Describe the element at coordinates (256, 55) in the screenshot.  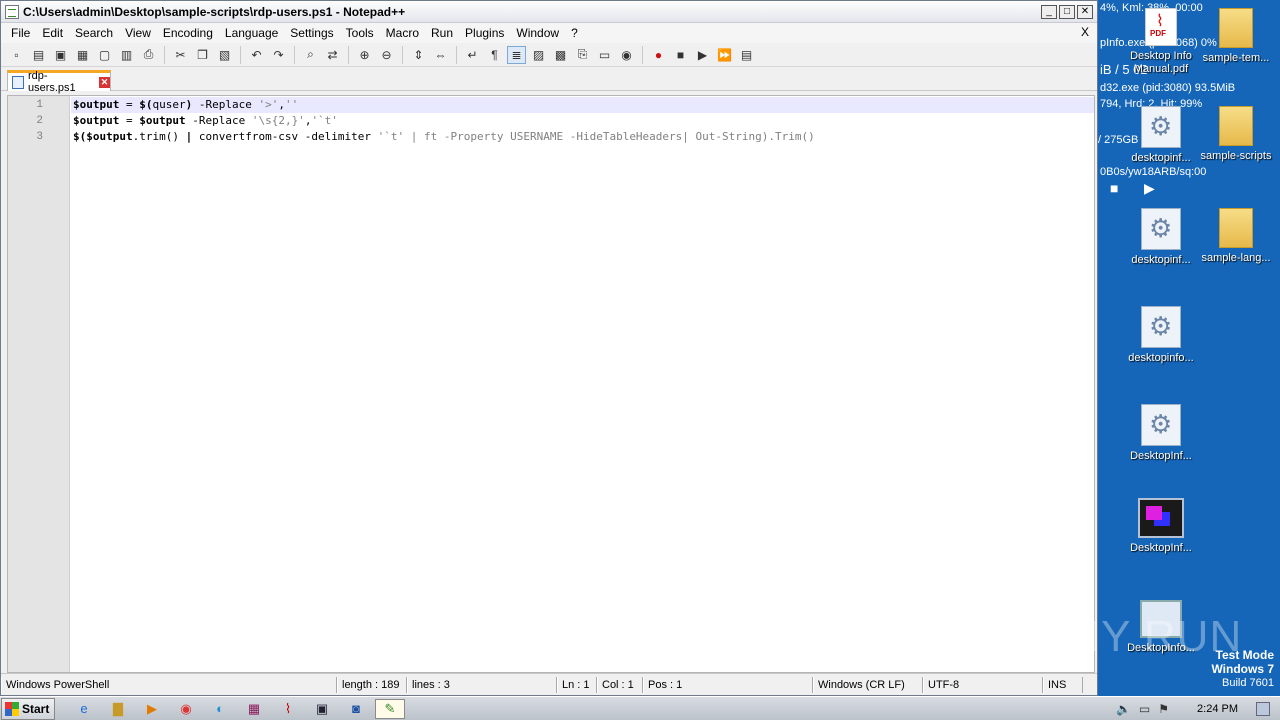
I see `undo-icon: ↶` at that location.